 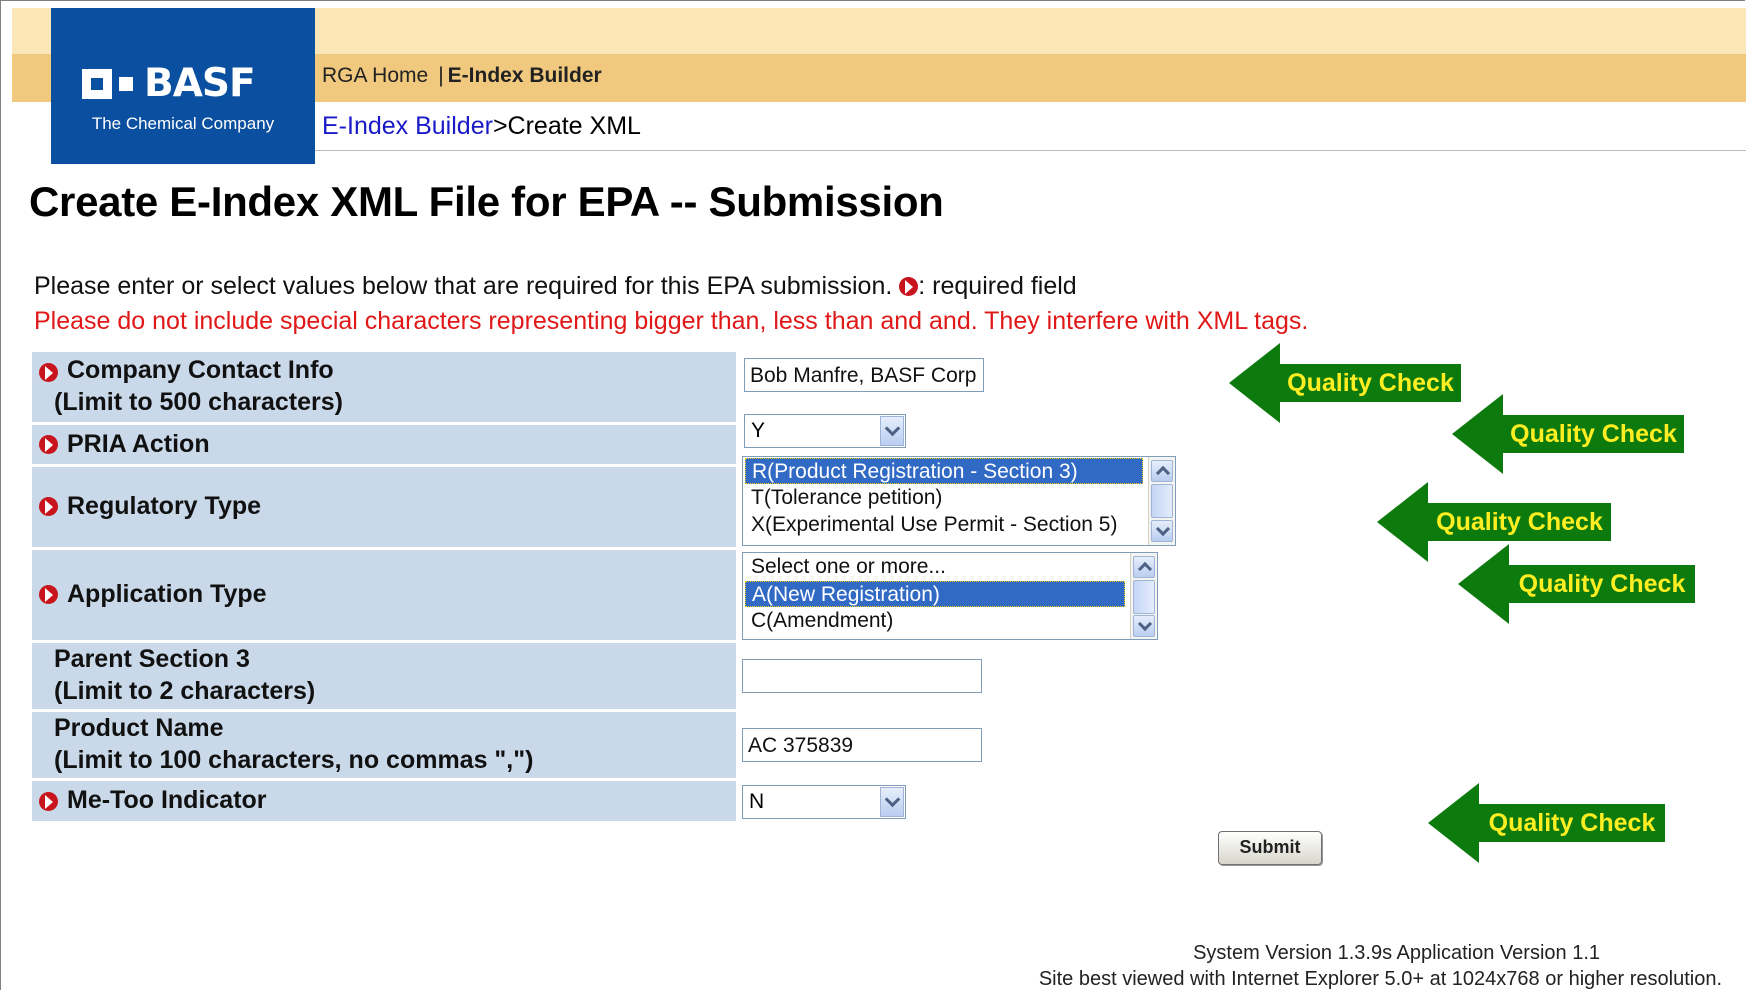 What do you see at coordinates (167, 800) in the screenshot?
I see `me-too-label-text: Me-Too Indicator` at bounding box center [167, 800].